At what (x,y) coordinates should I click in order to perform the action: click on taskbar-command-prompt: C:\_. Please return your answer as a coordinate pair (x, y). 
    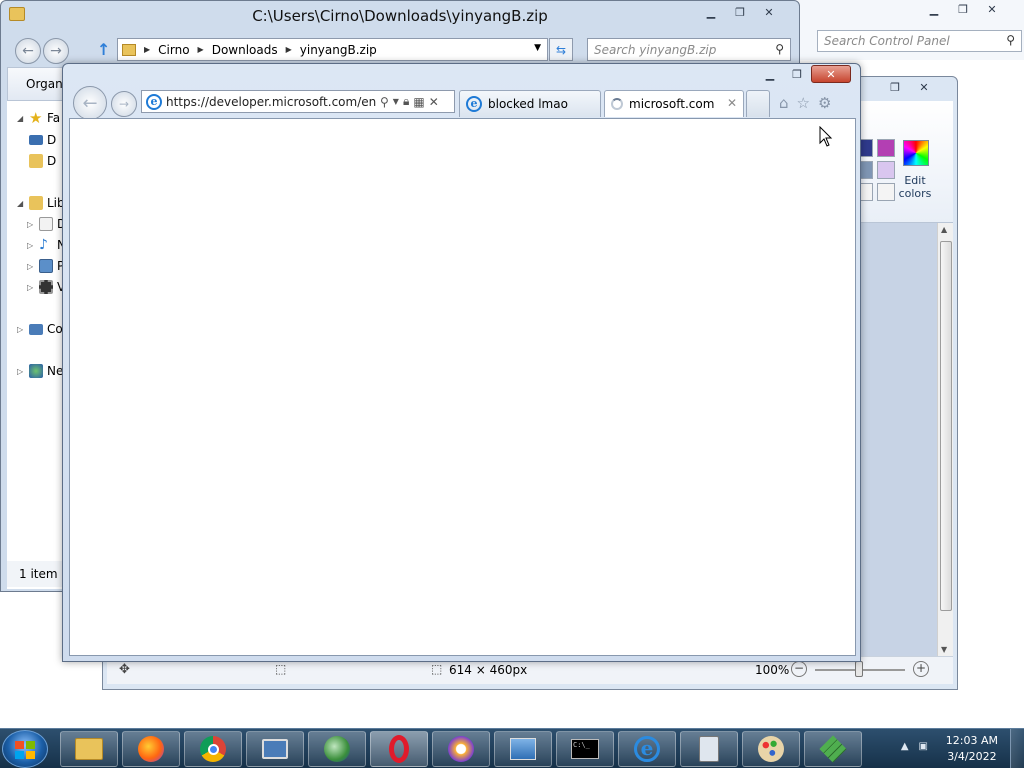
    Looking at the image, I should click on (585, 749).